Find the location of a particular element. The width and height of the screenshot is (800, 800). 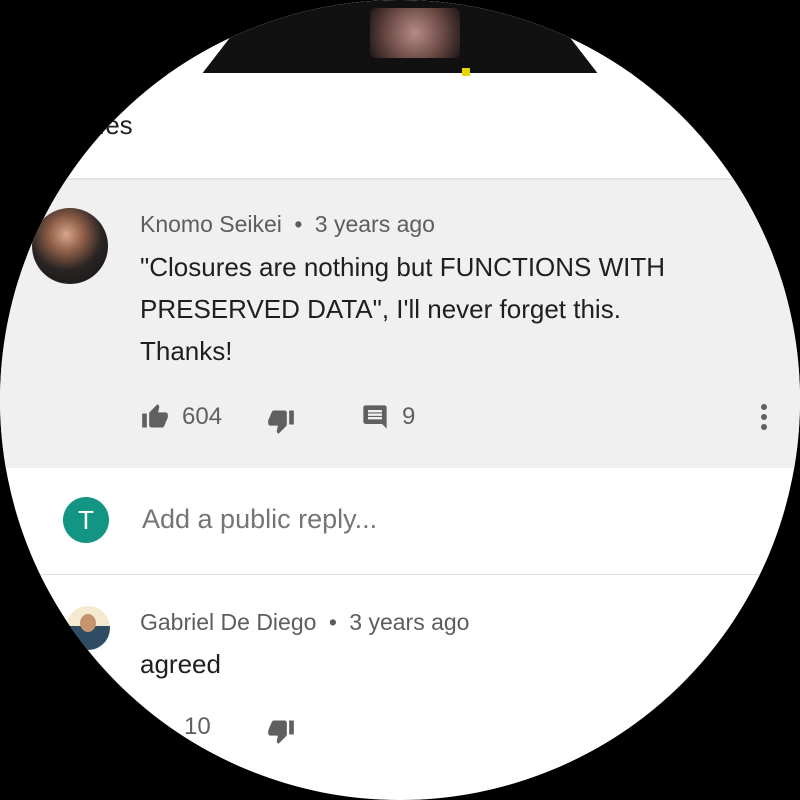

dislike-button is located at coordinates (281, 421).